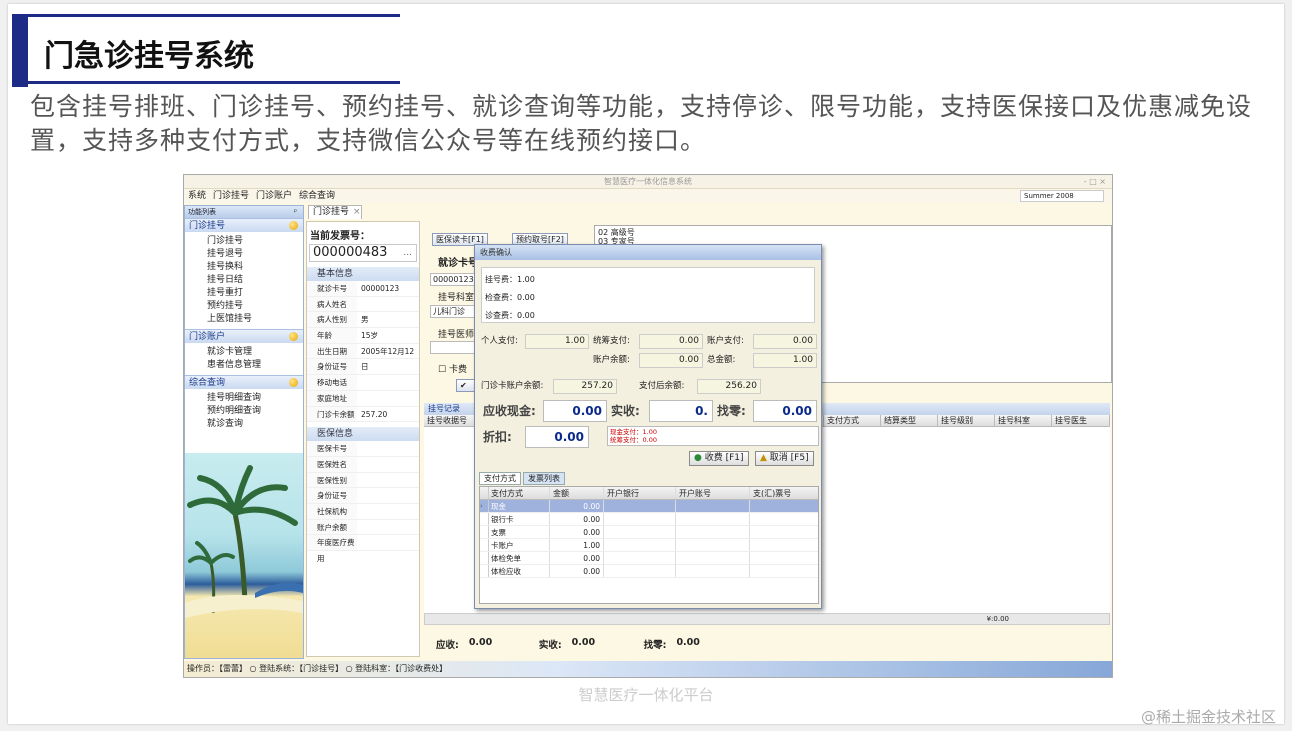 This screenshot has width=1292, height=731. Describe the element at coordinates (713, 493) in the screenshot. I see `col-account: 开户账号` at that location.